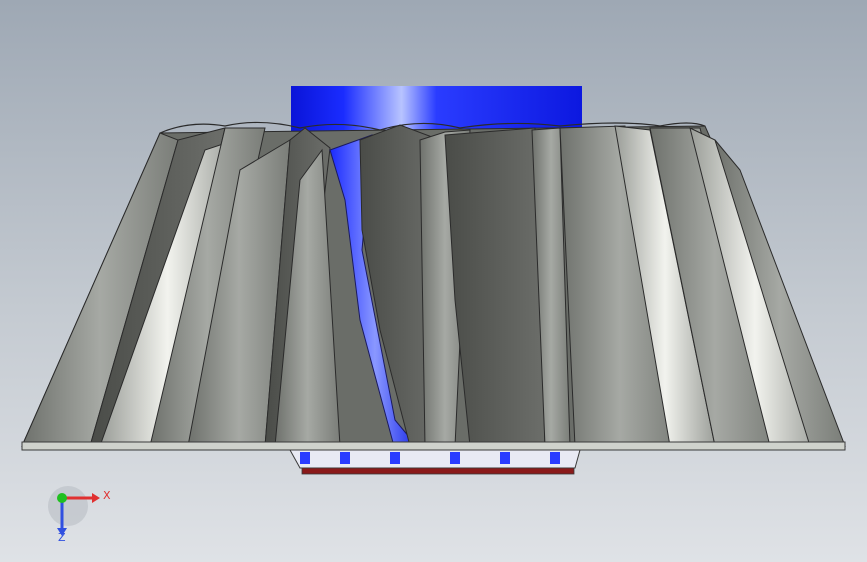 The image size is (867, 562). What do you see at coordinates (107, 495) in the screenshot?
I see `x-axis-label: X` at bounding box center [107, 495].